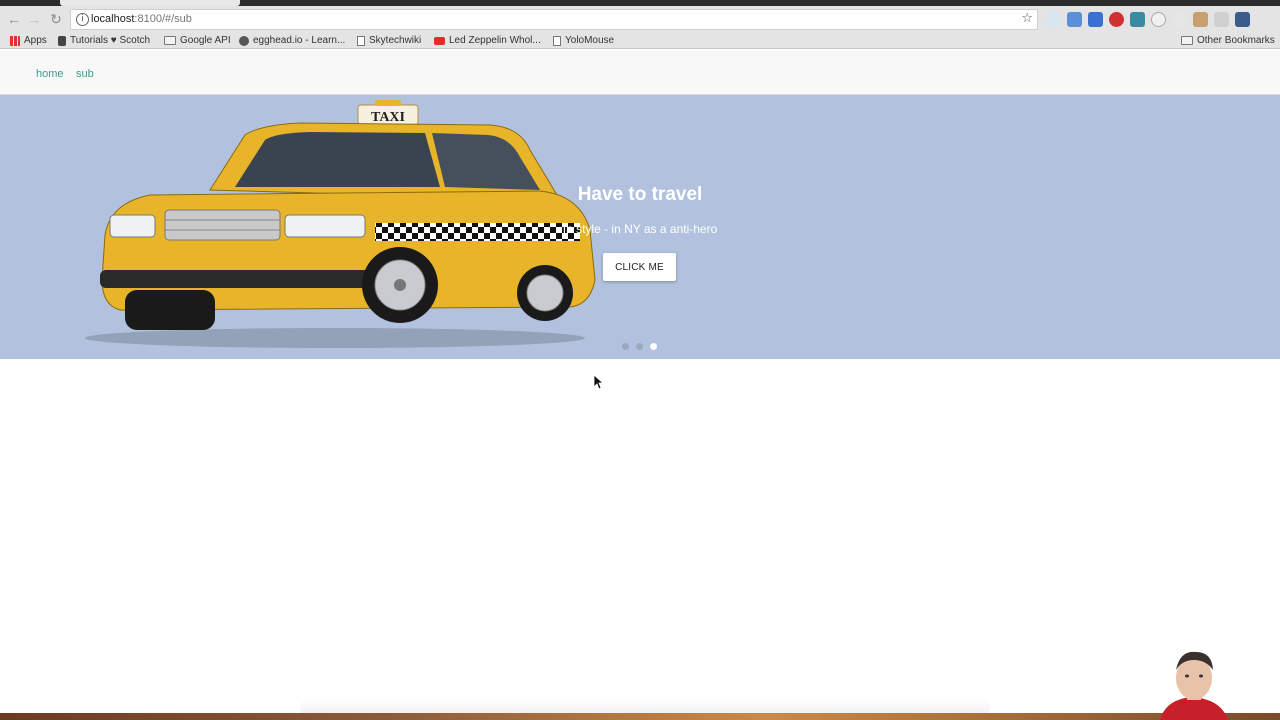  What do you see at coordinates (645, 707) in the screenshot?
I see `dock-shadow` at bounding box center [645, 707].